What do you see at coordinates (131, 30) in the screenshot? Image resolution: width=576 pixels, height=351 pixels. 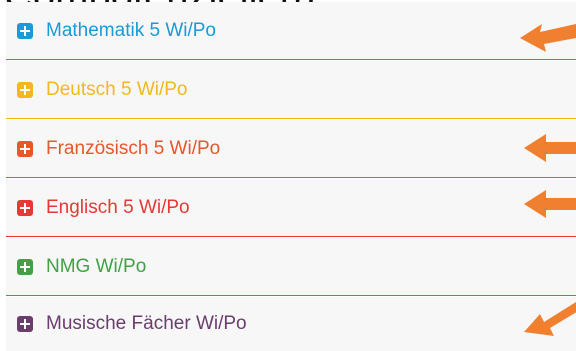 I see `accordion-label: Mathematik 5 Wi/Po` at bounding box center [131, 30].